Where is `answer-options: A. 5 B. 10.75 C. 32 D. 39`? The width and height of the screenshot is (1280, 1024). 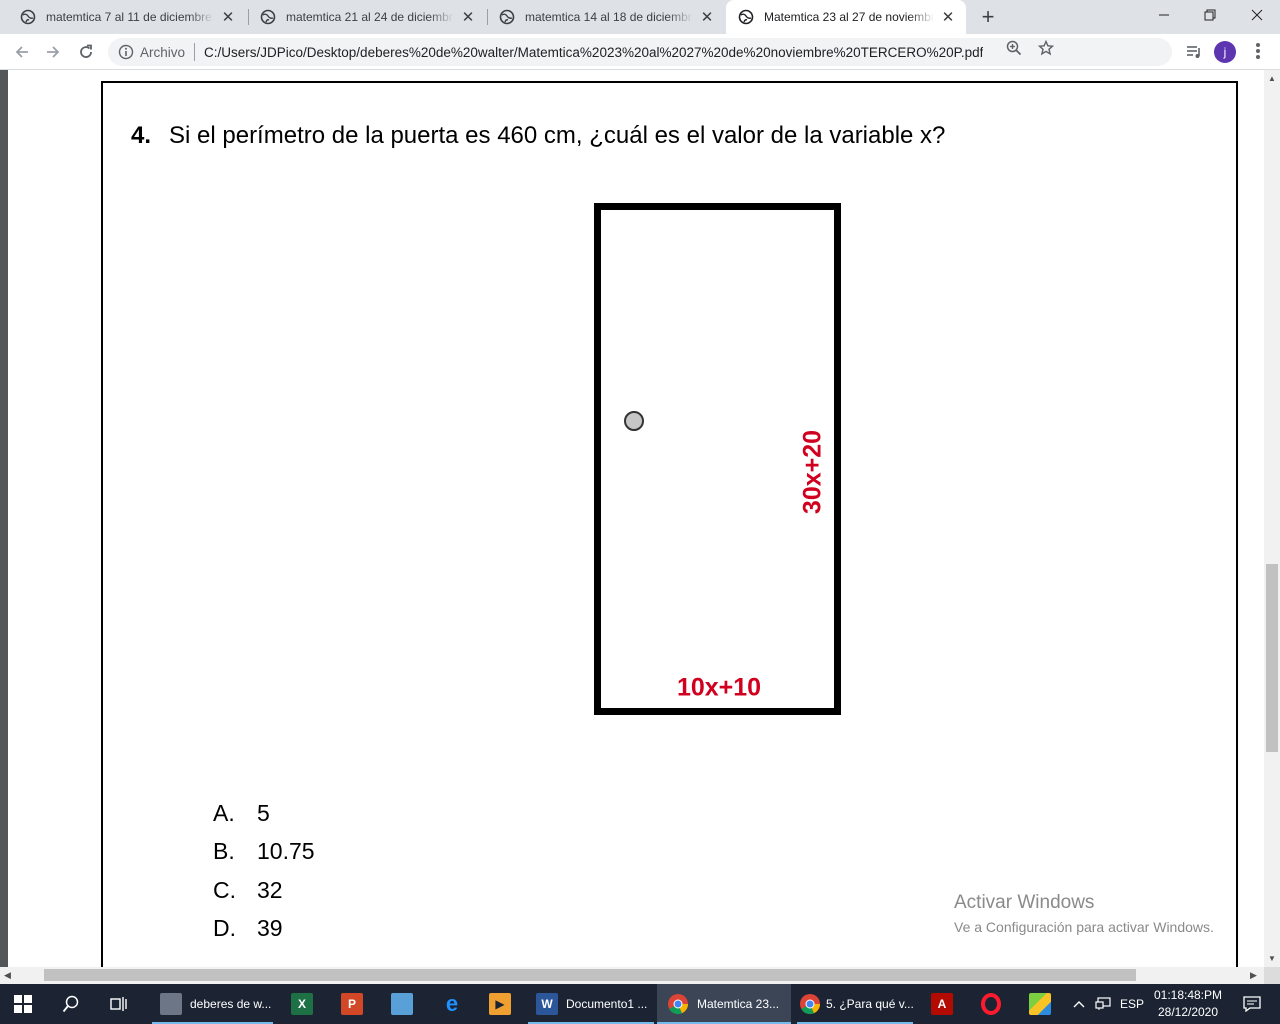 answer-options: A. 5 B. 10.75 C. 32 D. 39 is located at coordinates (264, 871).